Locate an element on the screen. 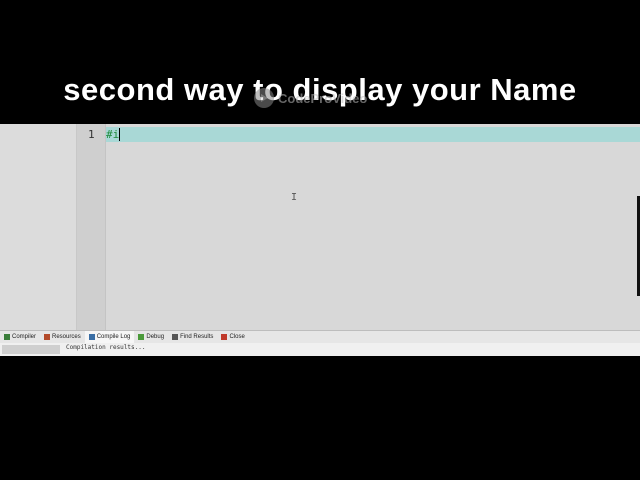  tab-compile-log: Compile Log is located at coordinates (109, 337).